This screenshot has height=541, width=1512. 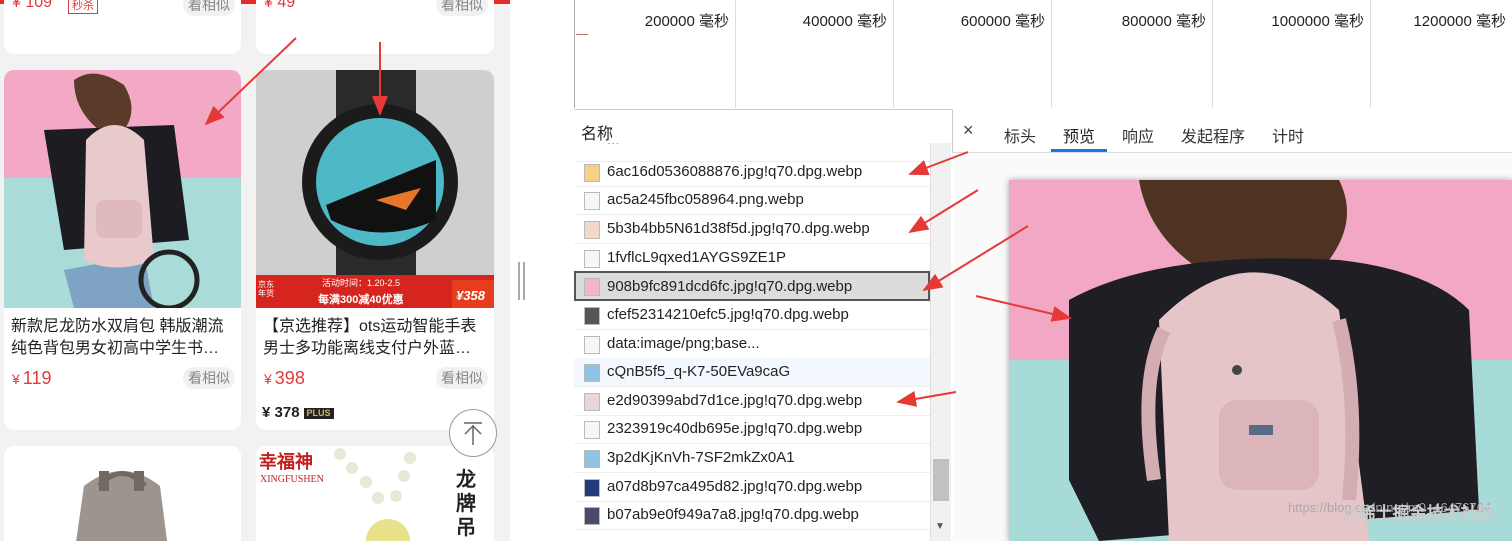 I want to click on request-name: b07ab9e0f949a7a8.jpg!q70.dpg.webp, so click(x=733, y=514).